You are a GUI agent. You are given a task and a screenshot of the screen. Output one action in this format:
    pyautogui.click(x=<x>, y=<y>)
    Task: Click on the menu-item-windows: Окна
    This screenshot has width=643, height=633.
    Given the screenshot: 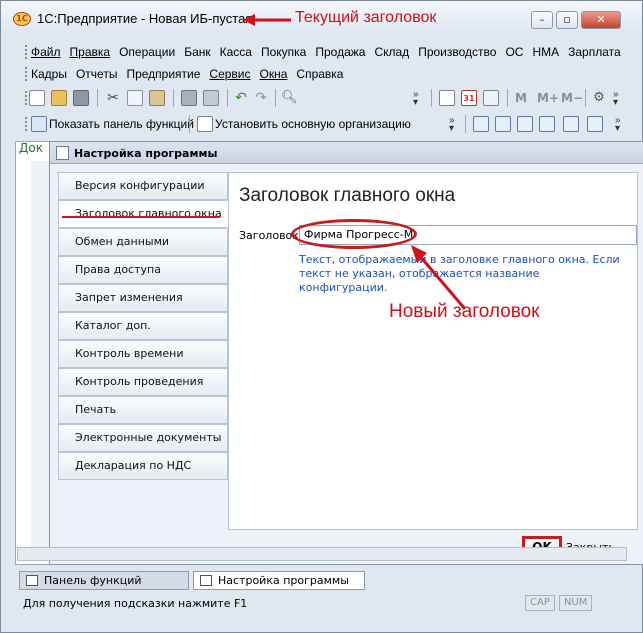 What is the action you would take?
    pyautogui.click(x=274, y=74)
    